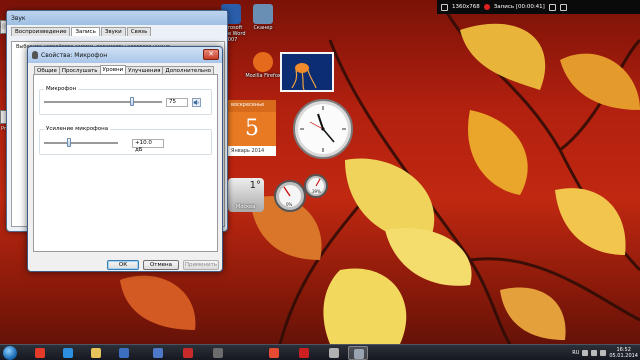 The width and height of the screenshot is (640, 360). Describe the element at coordinates (125, 163) in the screenshot. I see `levels-panel: Микрофон 75 Усиление микрофона +10.0 дБ` at that location.